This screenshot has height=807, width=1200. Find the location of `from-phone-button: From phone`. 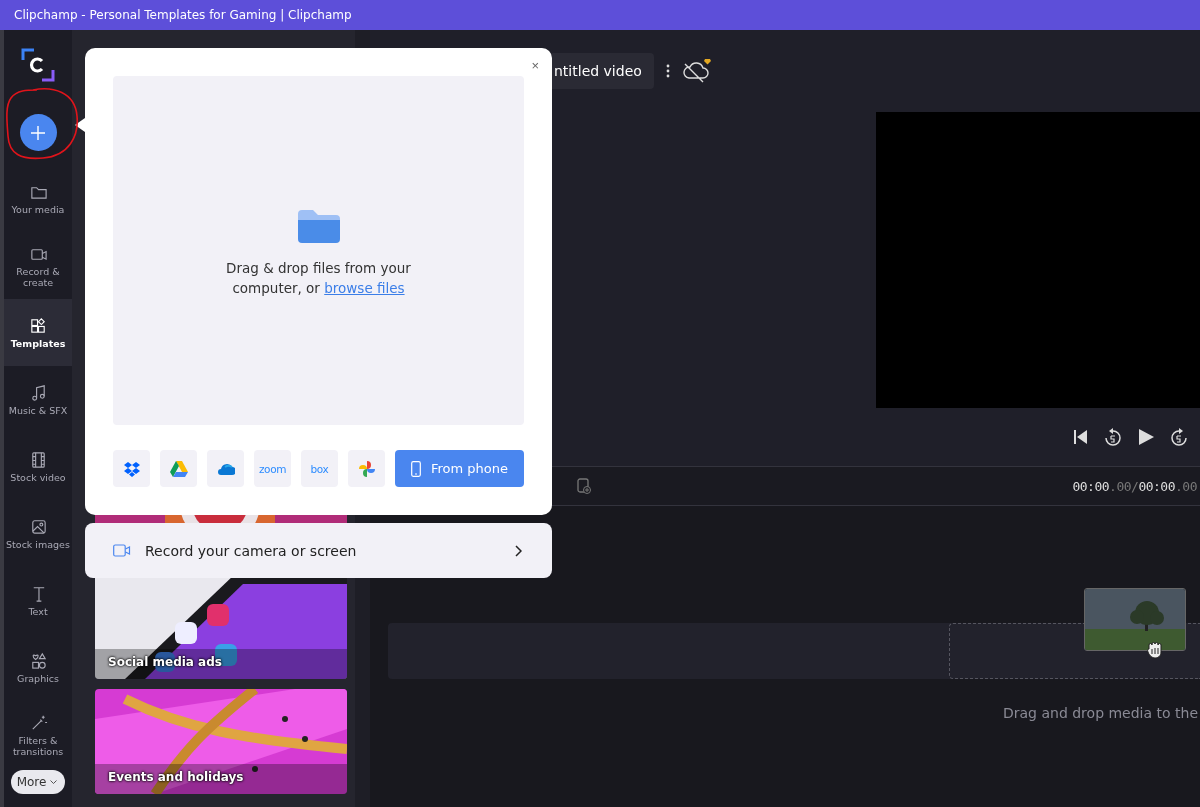

from-phone-button: From phone is located at coordinates (459, 468).